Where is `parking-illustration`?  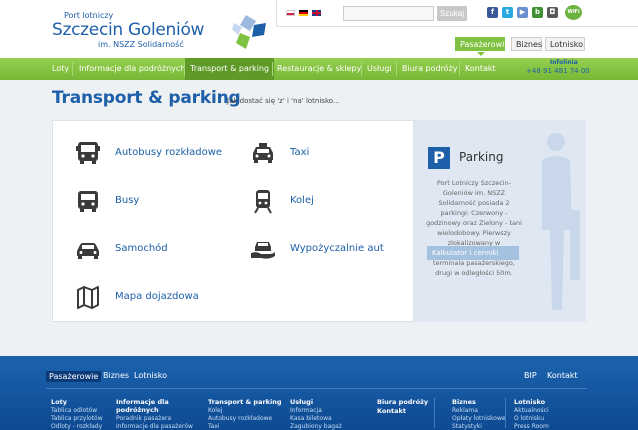 parking-illustration is located at coordinates (560, 221).